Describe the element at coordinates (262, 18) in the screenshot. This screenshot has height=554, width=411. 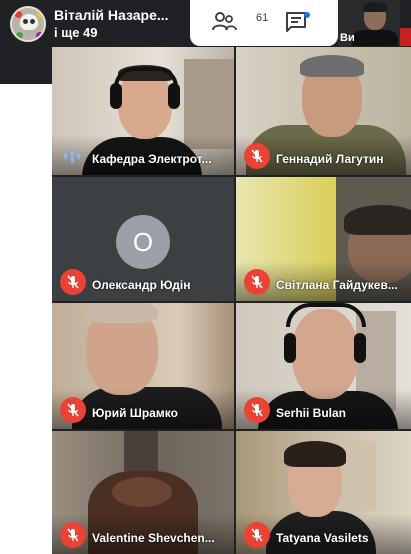
I see `participant-count: 61` at that location.